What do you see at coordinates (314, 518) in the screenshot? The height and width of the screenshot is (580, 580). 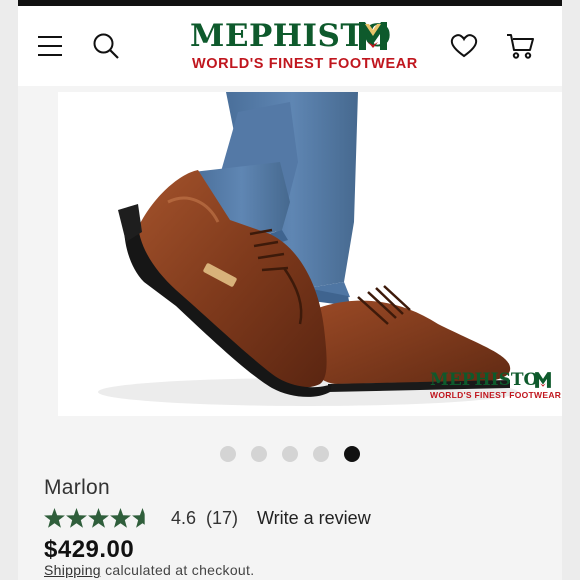 I see `write-review-link: Write a review` at bounding box center [314, 518].